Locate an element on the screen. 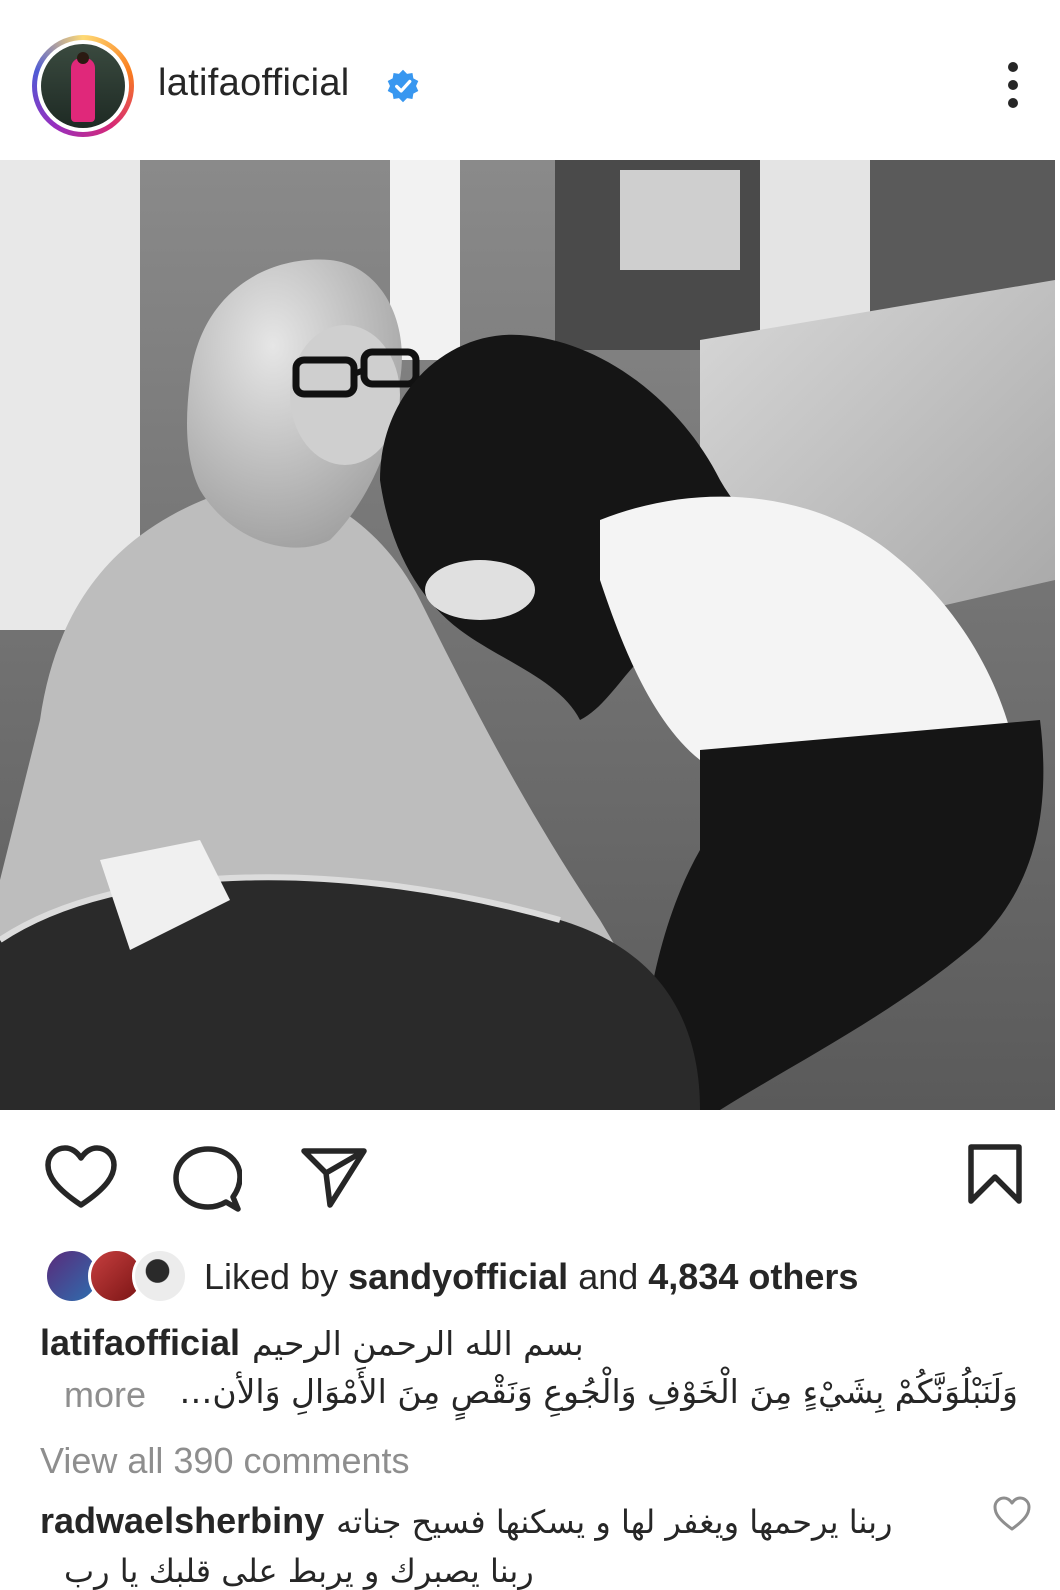  comment-username: radwaelsherbiny is located at coordinates (182, 1520).